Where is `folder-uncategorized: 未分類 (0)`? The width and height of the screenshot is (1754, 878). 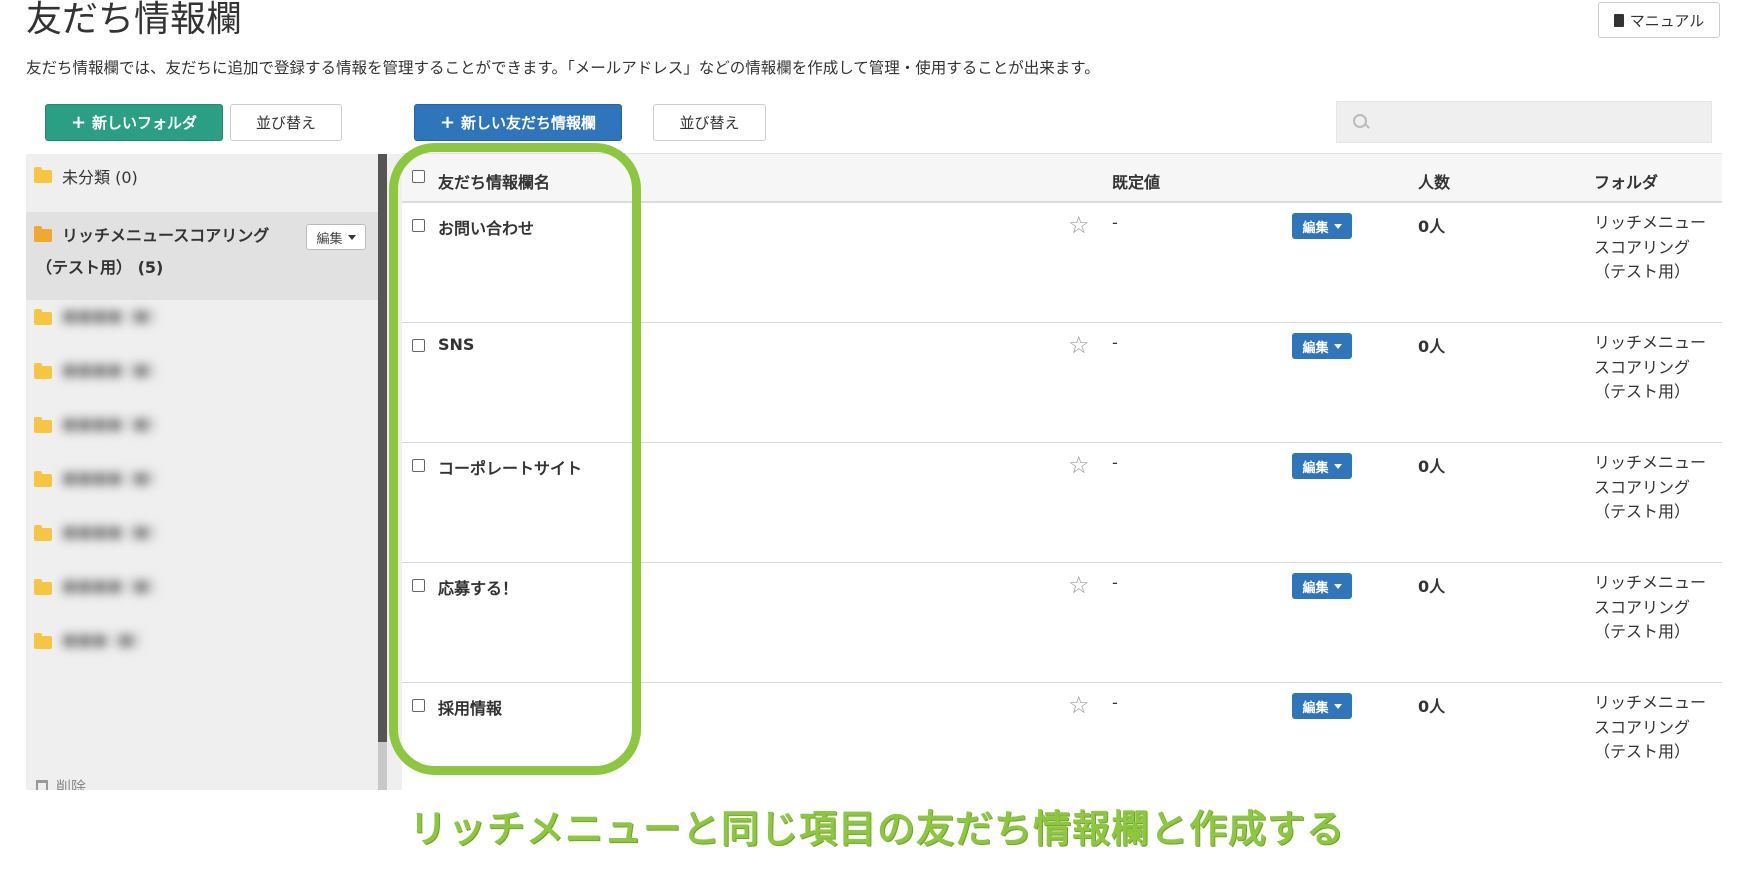 folder-uncategorized: 未分類 (0) is located at coordinates (201, 179).